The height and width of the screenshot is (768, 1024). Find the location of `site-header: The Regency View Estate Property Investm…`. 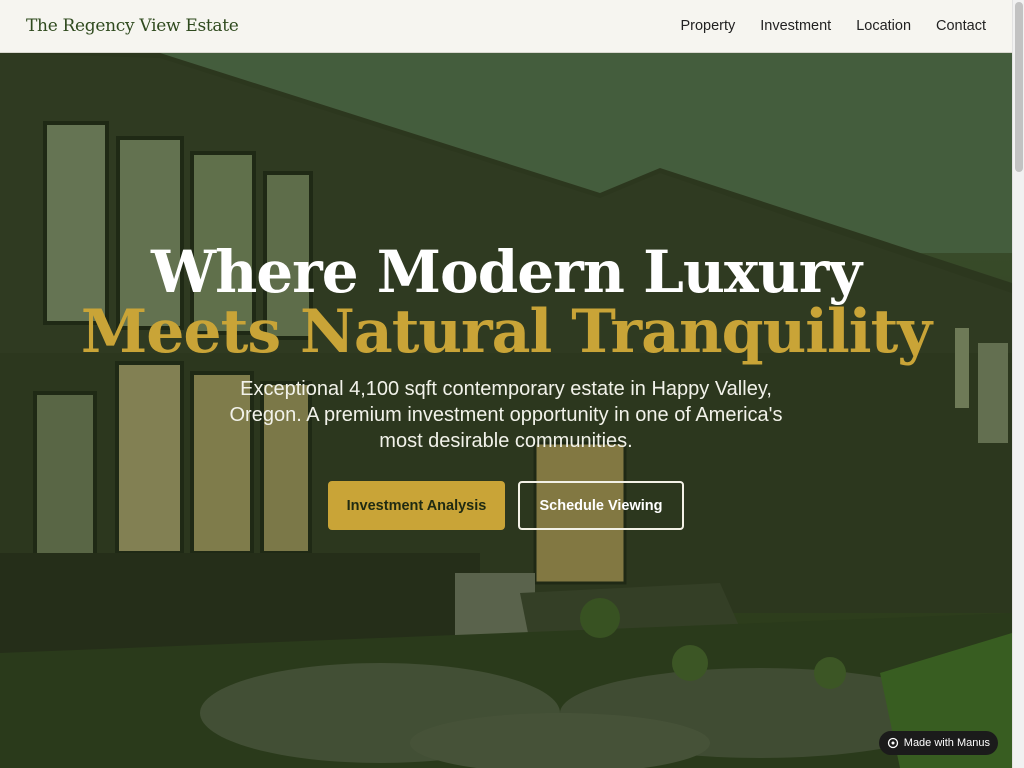

site-header: The Regency View Estate Property Investm… is located at coordinates (506, 26).